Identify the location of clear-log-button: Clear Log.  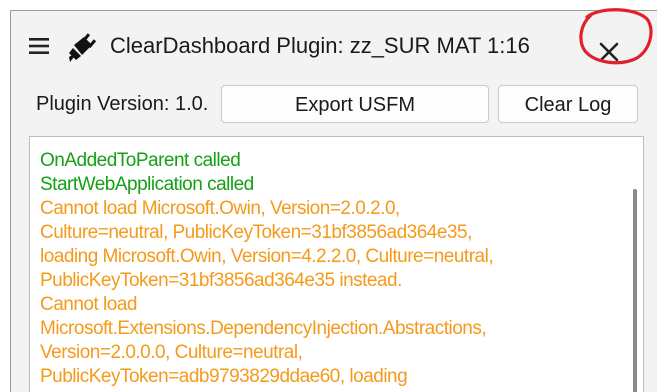
(568, 104).